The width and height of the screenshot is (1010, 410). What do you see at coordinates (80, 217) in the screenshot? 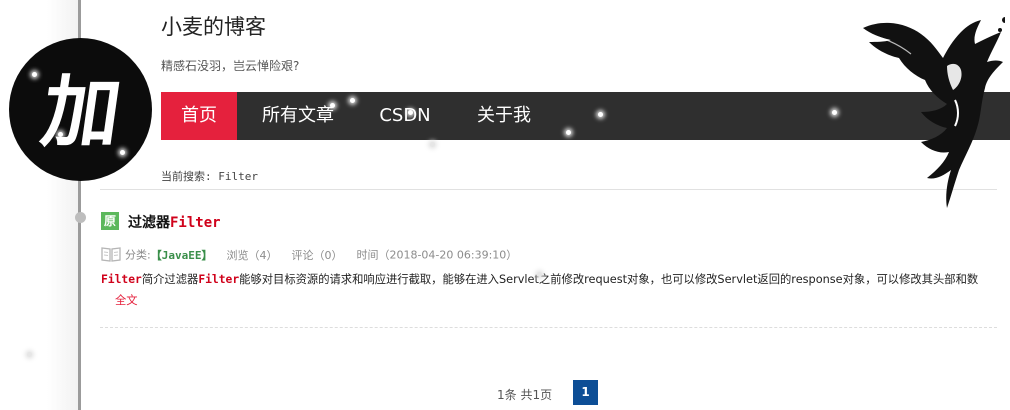
I see `timeline-dot` at bounding box center [80, 217].